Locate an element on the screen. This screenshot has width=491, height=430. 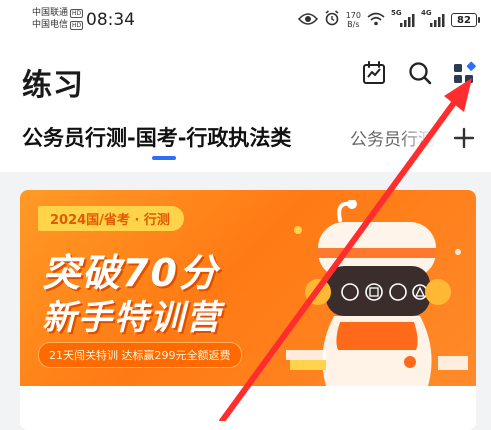
status-bar: 中国联通 HD 中国电信 HD 08:34 170 B/s 5G 4G 82 is located at coordinates (245, 22).